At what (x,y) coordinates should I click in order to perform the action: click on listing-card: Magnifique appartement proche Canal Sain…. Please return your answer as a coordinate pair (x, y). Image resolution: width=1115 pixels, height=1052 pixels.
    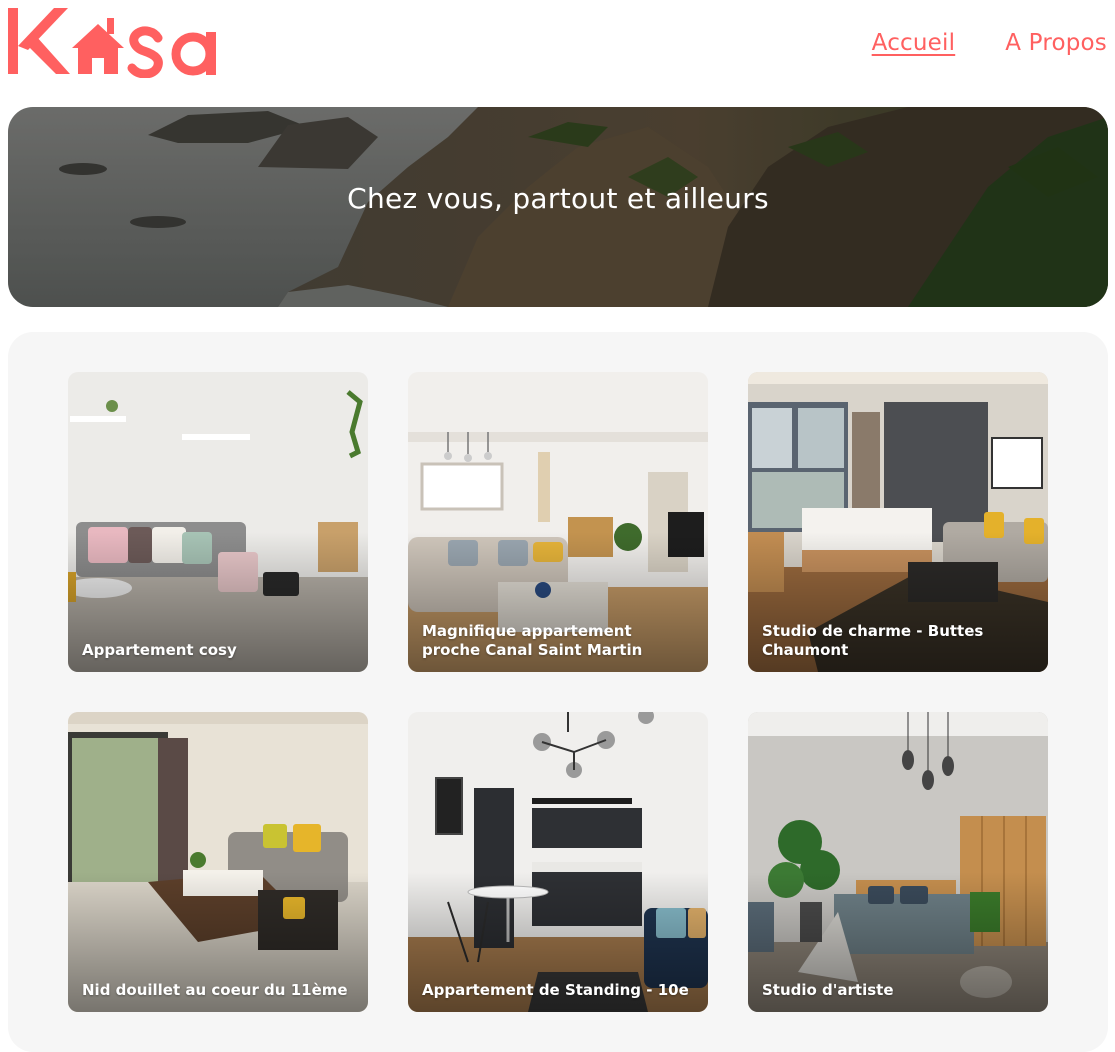
    Looking at the image, I should click on (558, 522).